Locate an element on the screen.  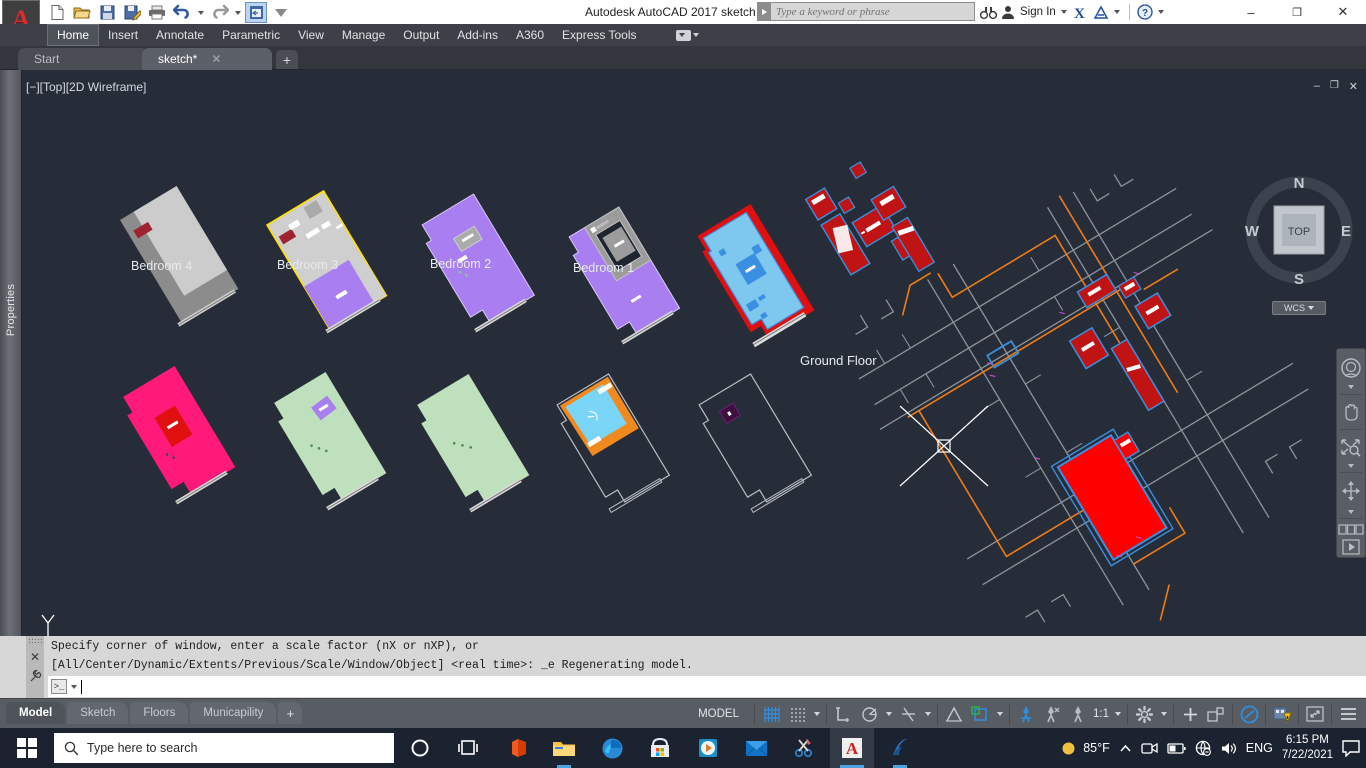
language-indicator: ENG is located at coordinates (1259, 748).